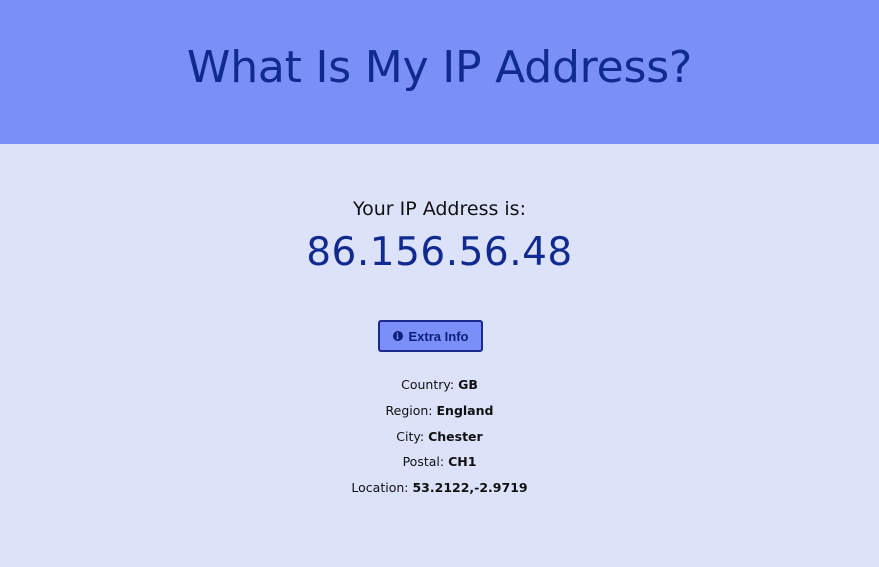 This screenshot has height=567, width=879. What do you see at coordinates (468, 384) in the screenshot?
I see `detail-value: GB` at bounding box center [468, 384].